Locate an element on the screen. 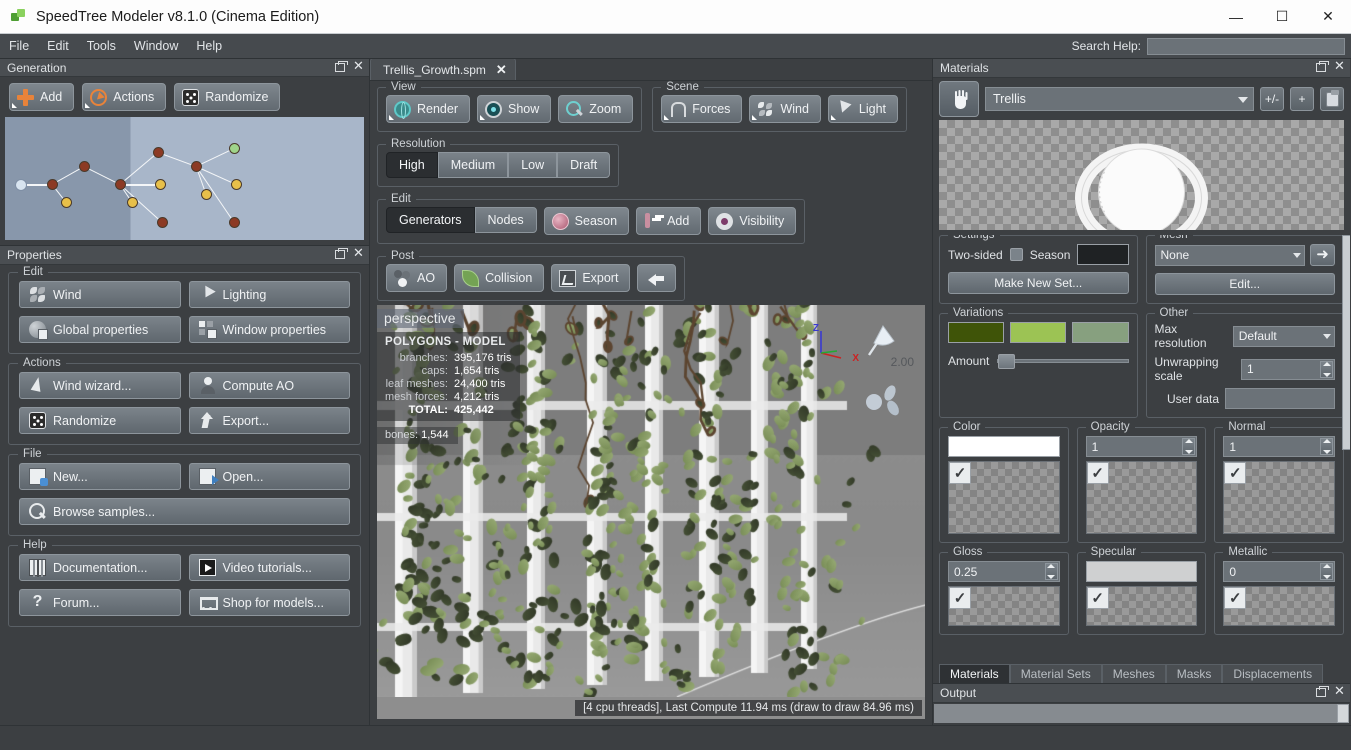 This screenshot has width=1351, height=750. edit-nodes-button: Nodes is located at coordinates (505, 220).